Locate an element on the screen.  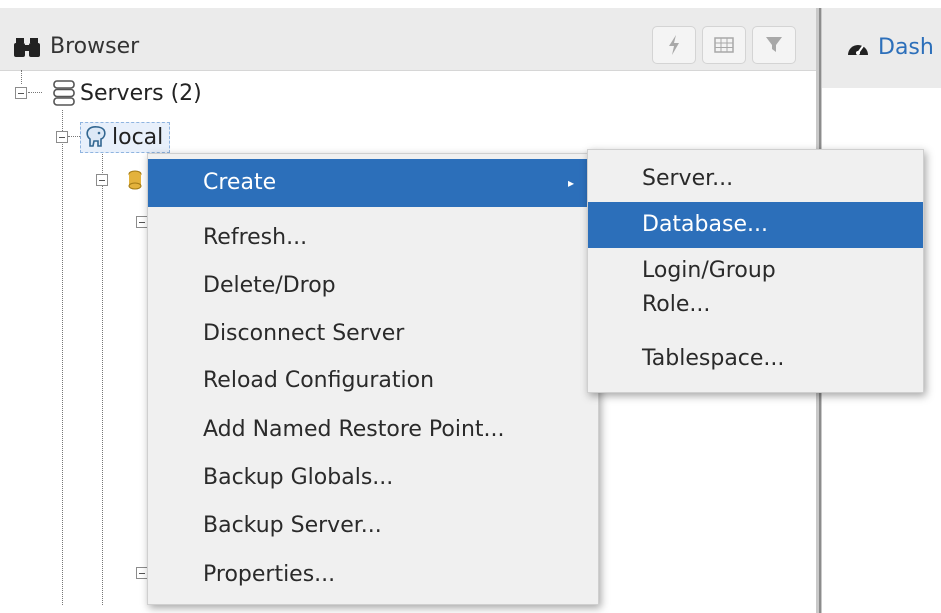
menu-item-label: Create is located at coordinates (240, 182).